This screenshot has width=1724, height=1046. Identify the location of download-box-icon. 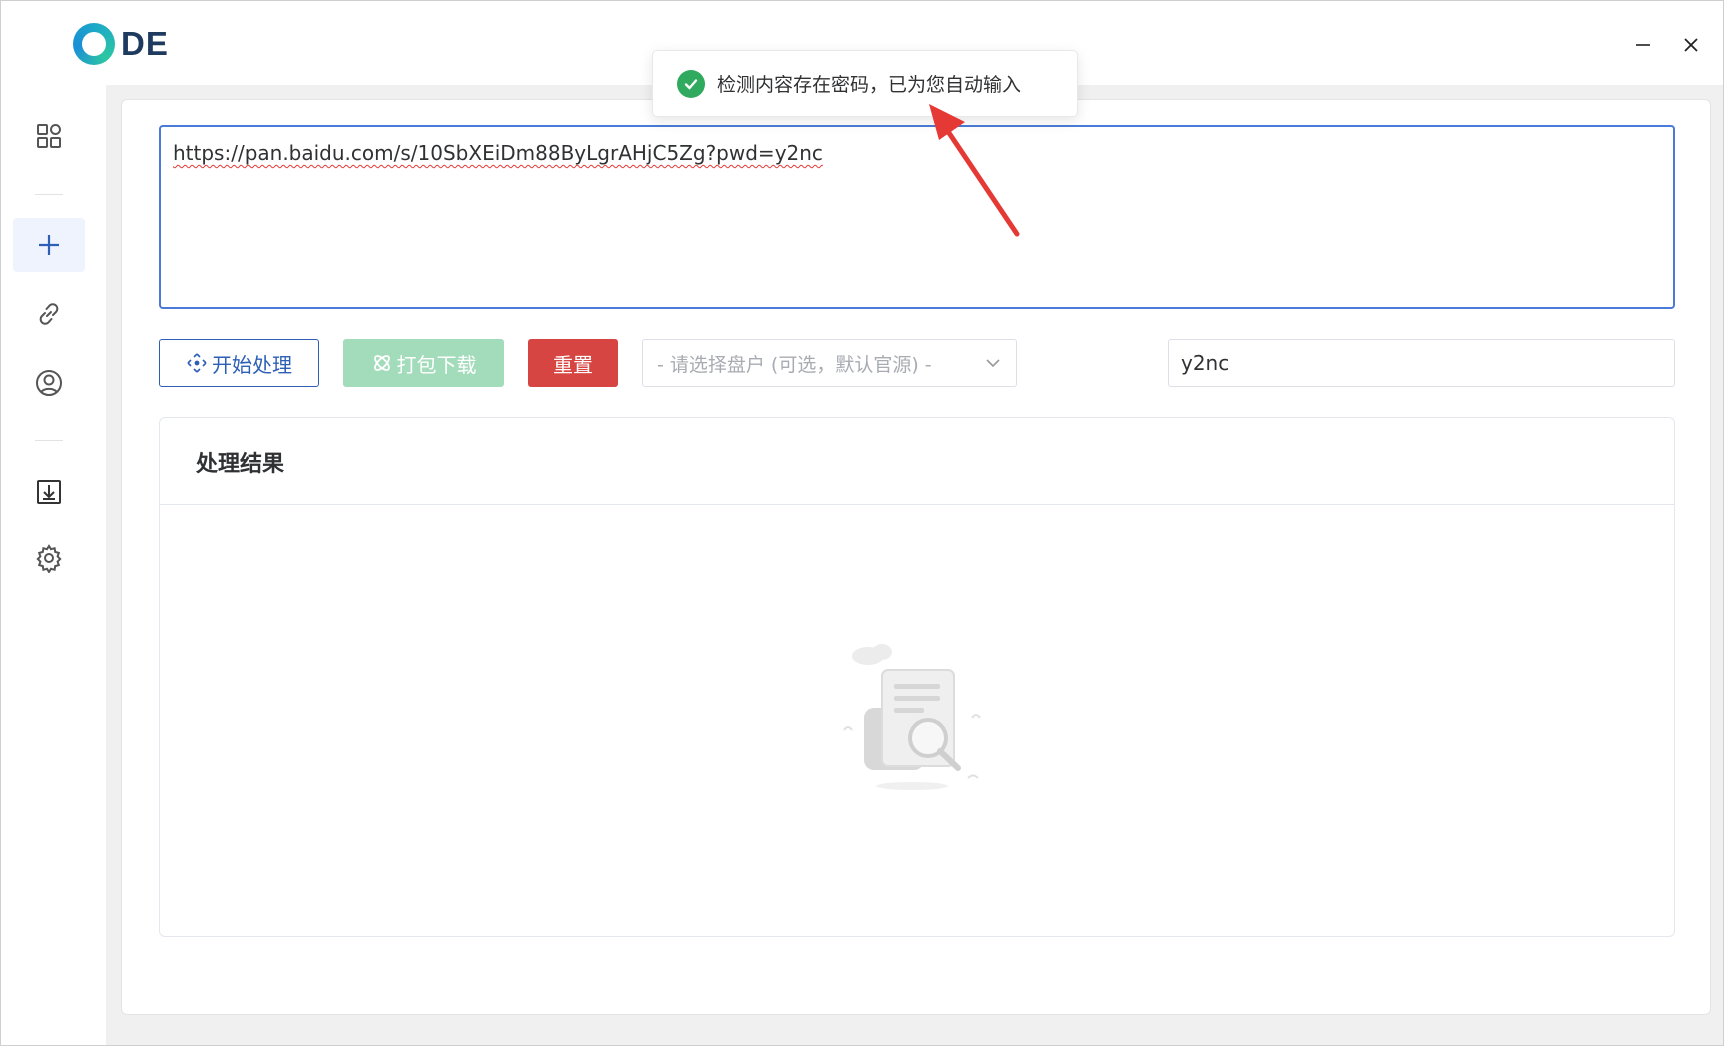
(49, 492).